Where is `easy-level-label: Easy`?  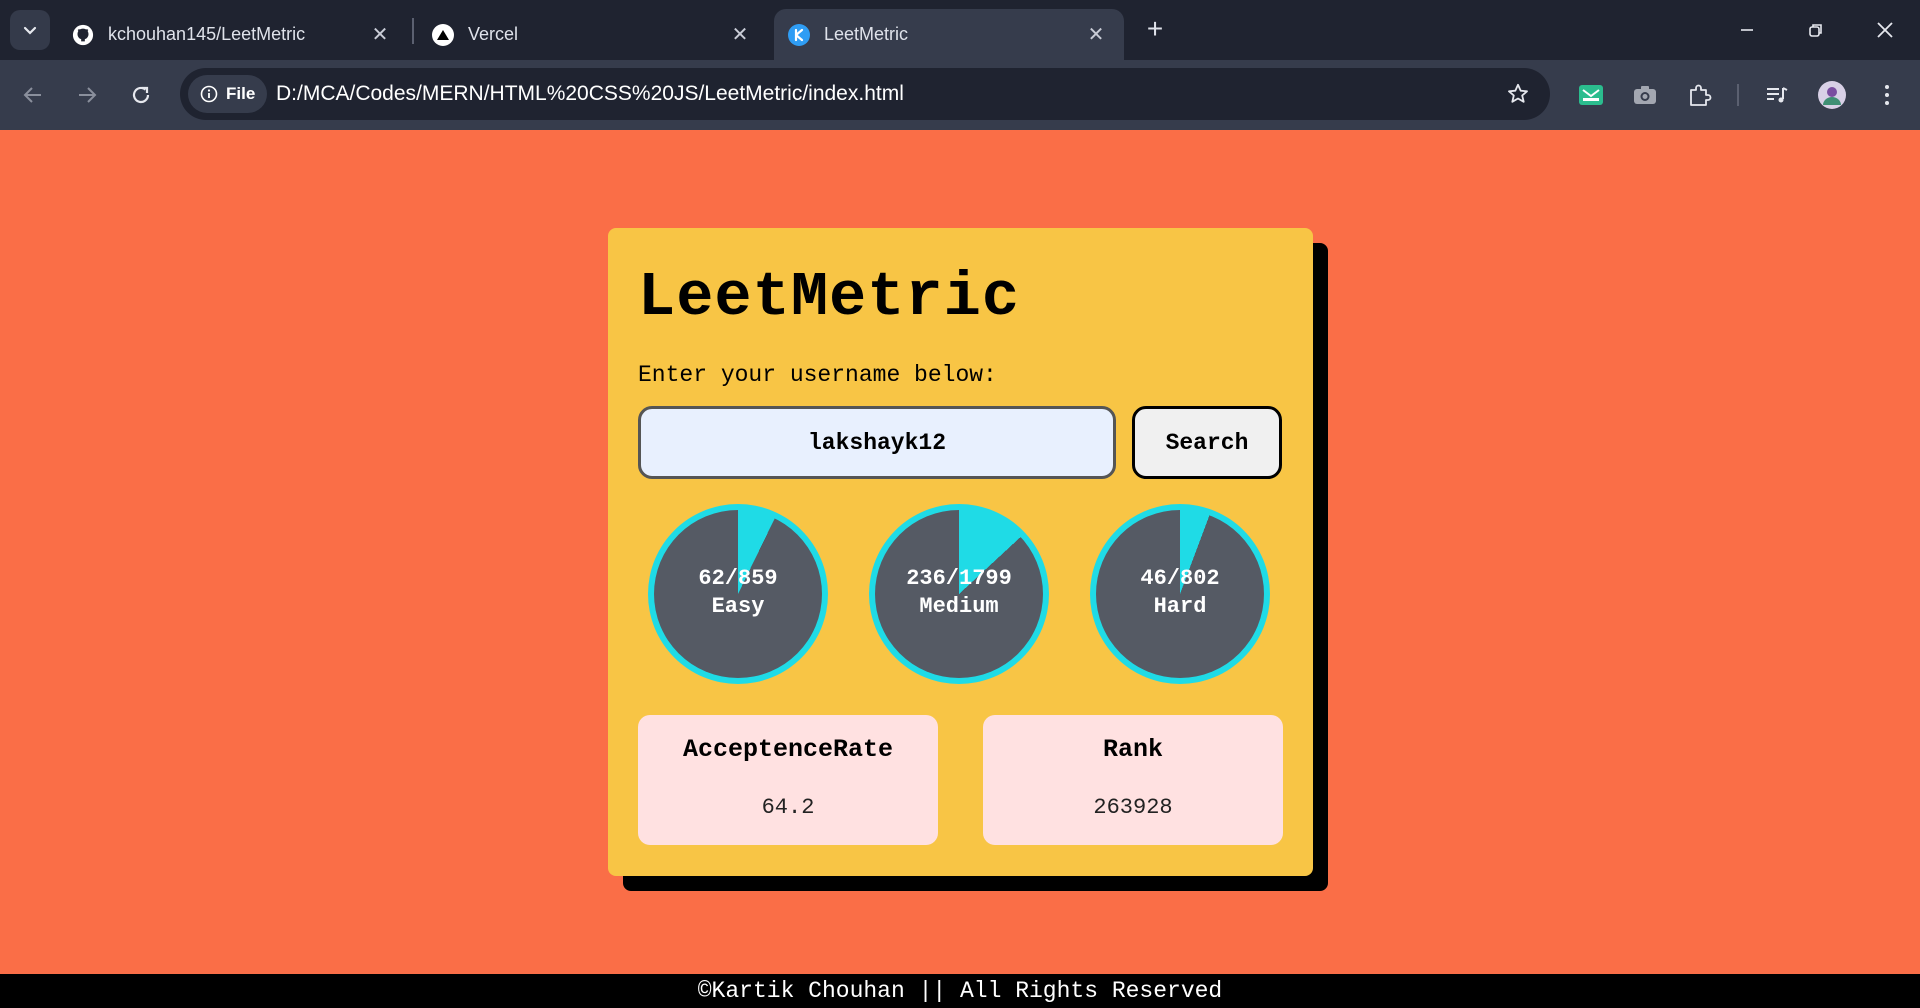
easy-level-label: Easy is located at coordinates (738, 606).